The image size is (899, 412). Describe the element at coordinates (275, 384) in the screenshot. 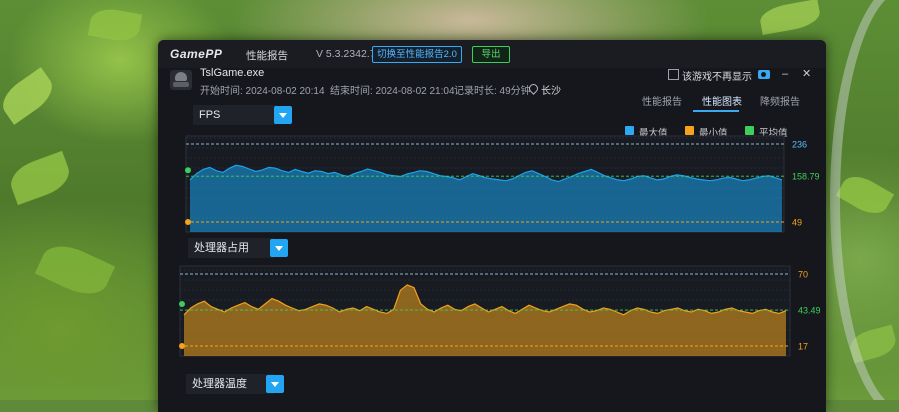

I see `cpu-temp-dropdown-button` at that location.